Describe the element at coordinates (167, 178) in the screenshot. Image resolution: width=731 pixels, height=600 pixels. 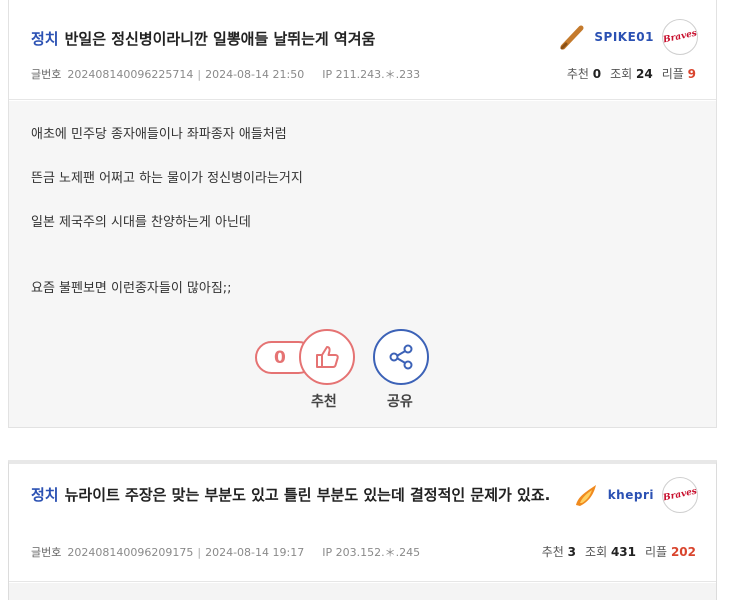
I see `body-line: 뜬금 노제팬 어쩌고 하는 물이가 정신병이라는거지` at that location.